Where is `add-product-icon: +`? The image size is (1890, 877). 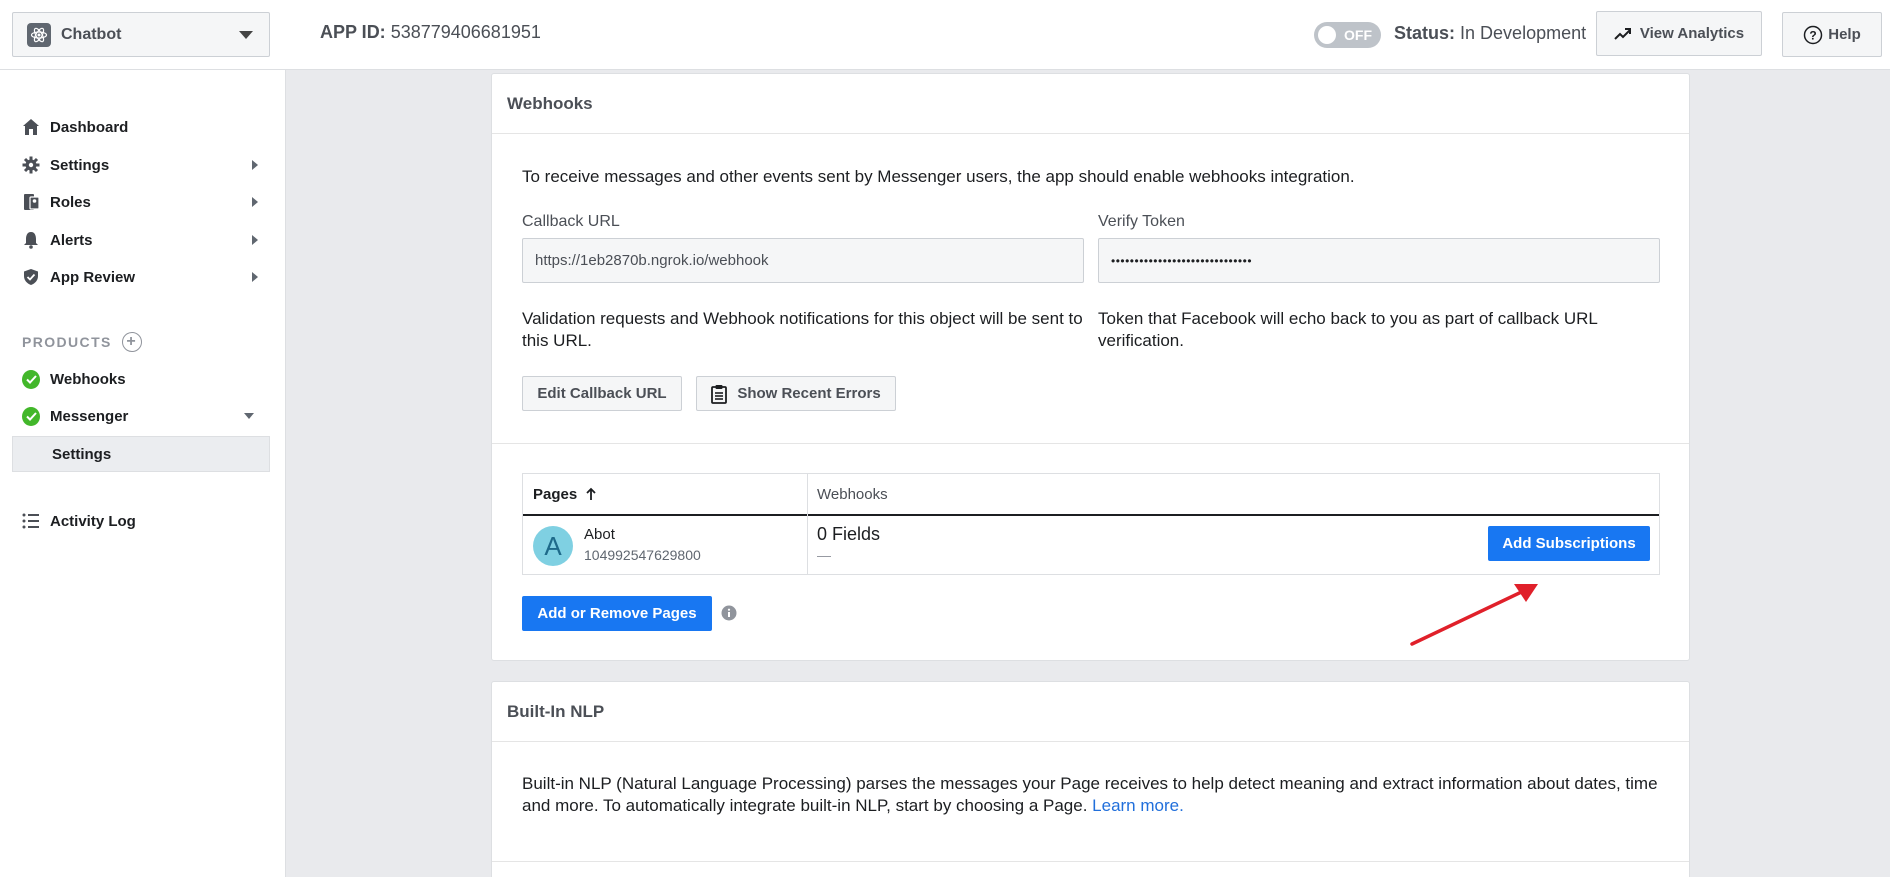 add-product-icon: + is located at coordinates (131, 342).